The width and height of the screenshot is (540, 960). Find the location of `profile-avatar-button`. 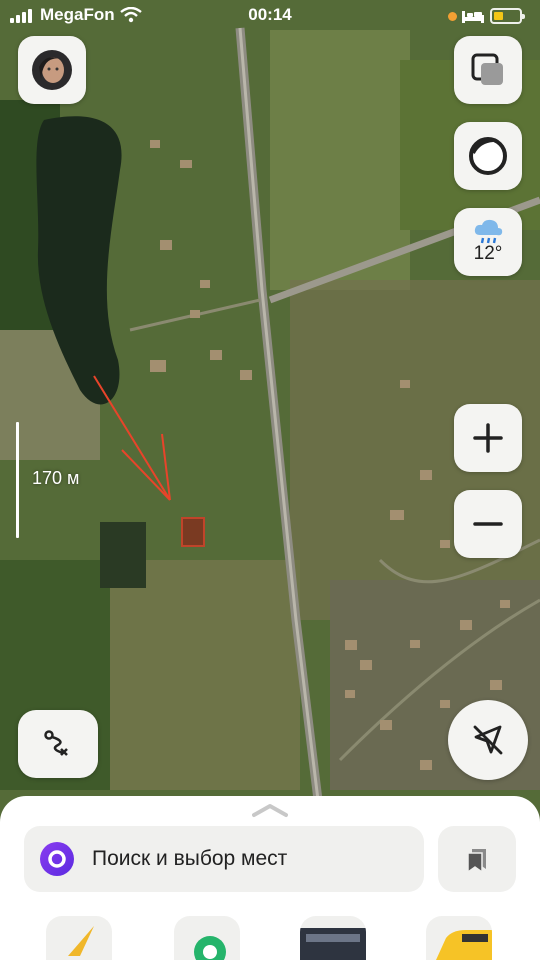

profile-avatar-button is located at coordinates (52, 70).